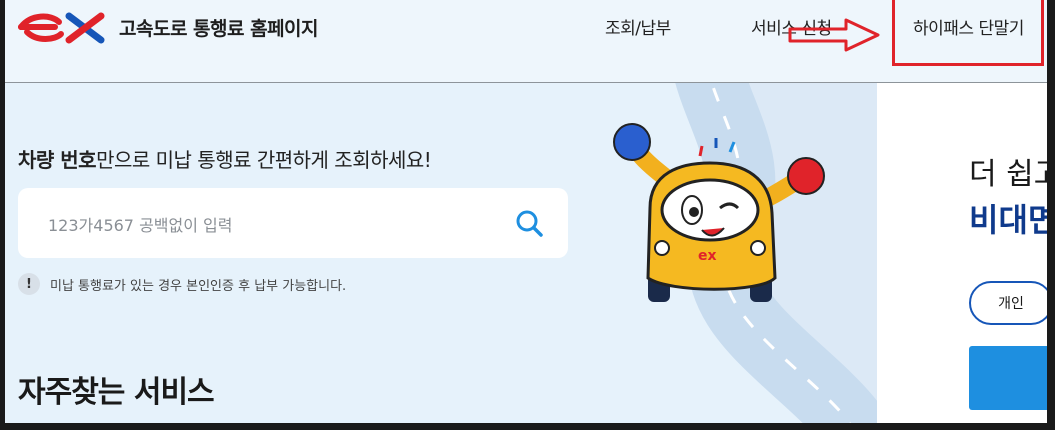 The height and width of the screenshot is (430, 1055). I want to click on red-arrow-icon, so click(834, 35).